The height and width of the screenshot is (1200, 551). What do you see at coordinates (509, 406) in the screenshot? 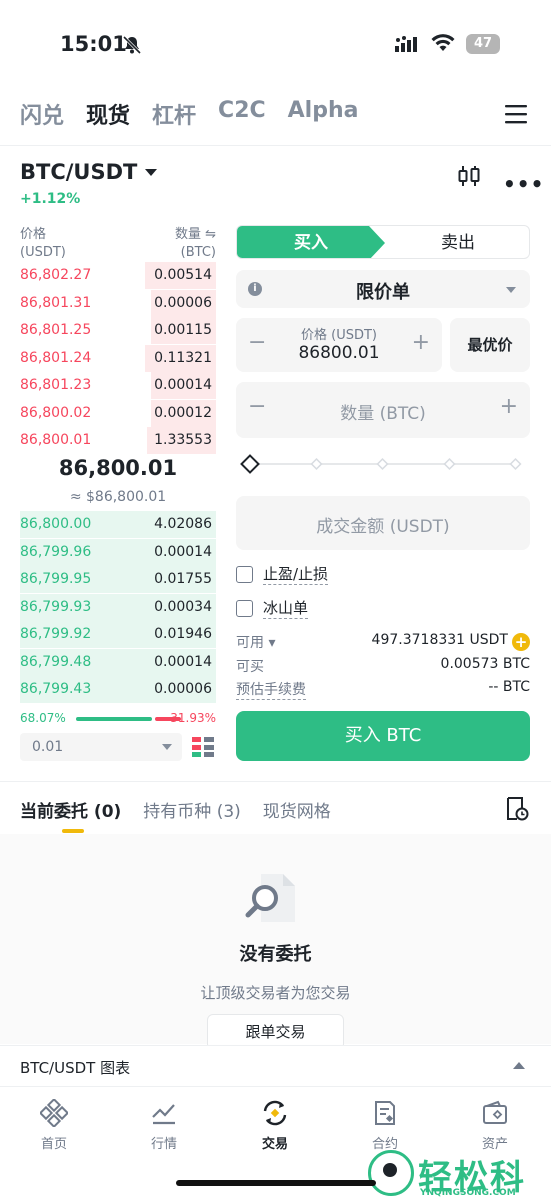
I see `qty-plus-button: +` at bounding box center [509, 406].